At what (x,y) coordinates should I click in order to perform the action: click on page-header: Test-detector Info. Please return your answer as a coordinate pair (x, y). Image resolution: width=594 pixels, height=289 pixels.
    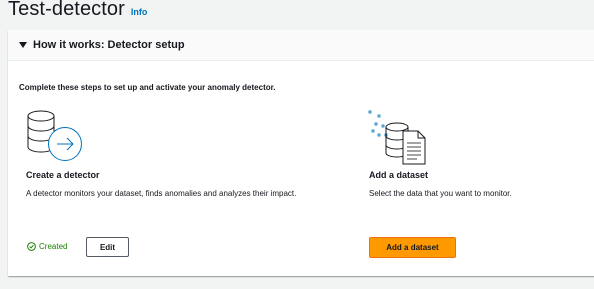
    Looking at the image, I should click on (77, 11).